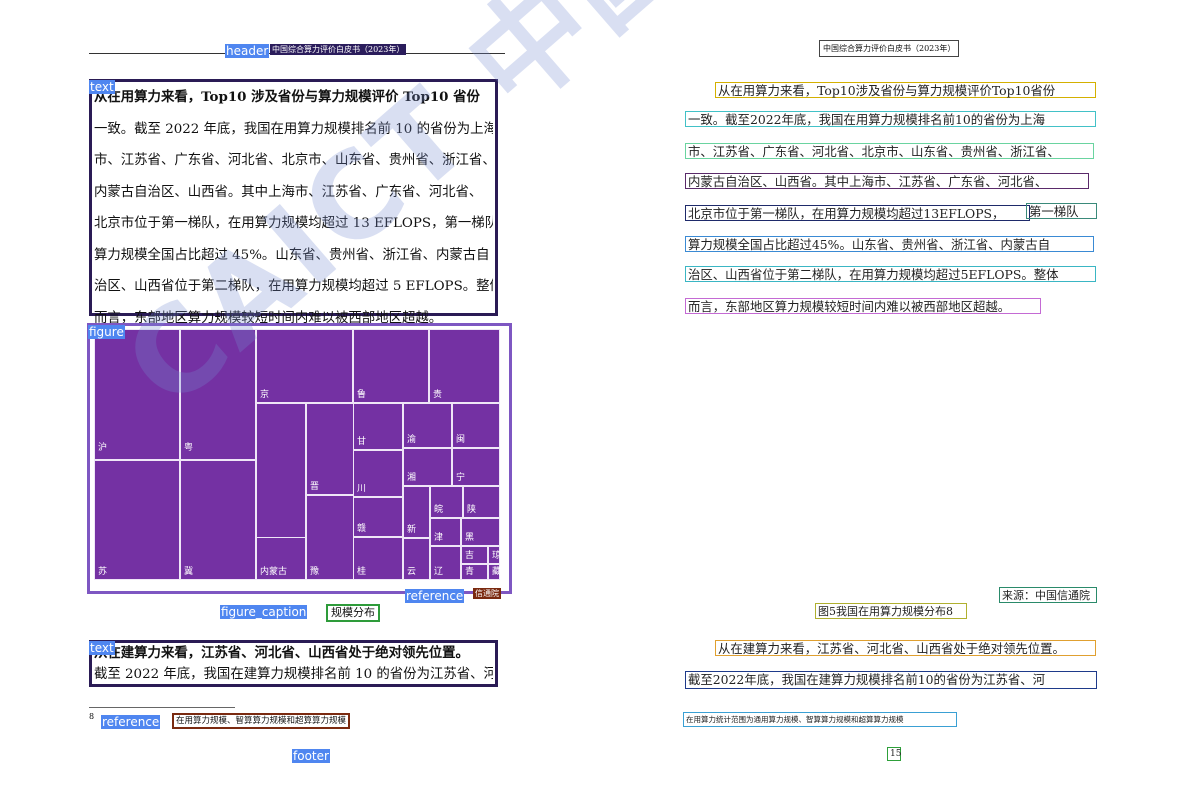 This screenshot has width=1192, height=808. Describe the element at coordinates (439, 572) in the screenshot. I see `treemap-cell-label: 辽` at that location.